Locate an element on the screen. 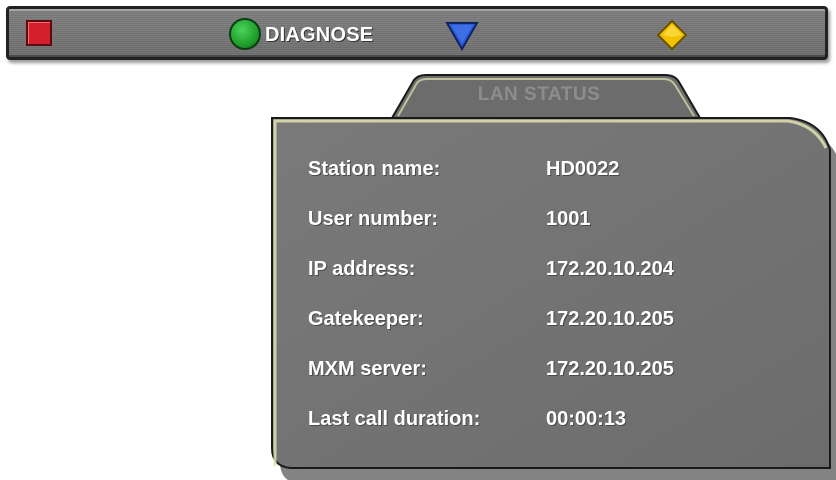  row-label: Gatekeeper: is located at coordinates (366, 319).